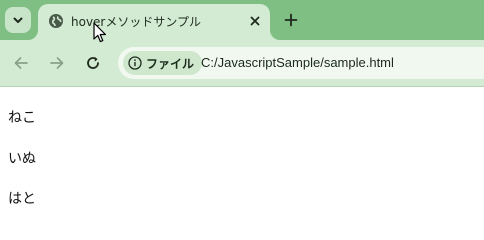  I want to click on globe-icon, so click(56, 21).